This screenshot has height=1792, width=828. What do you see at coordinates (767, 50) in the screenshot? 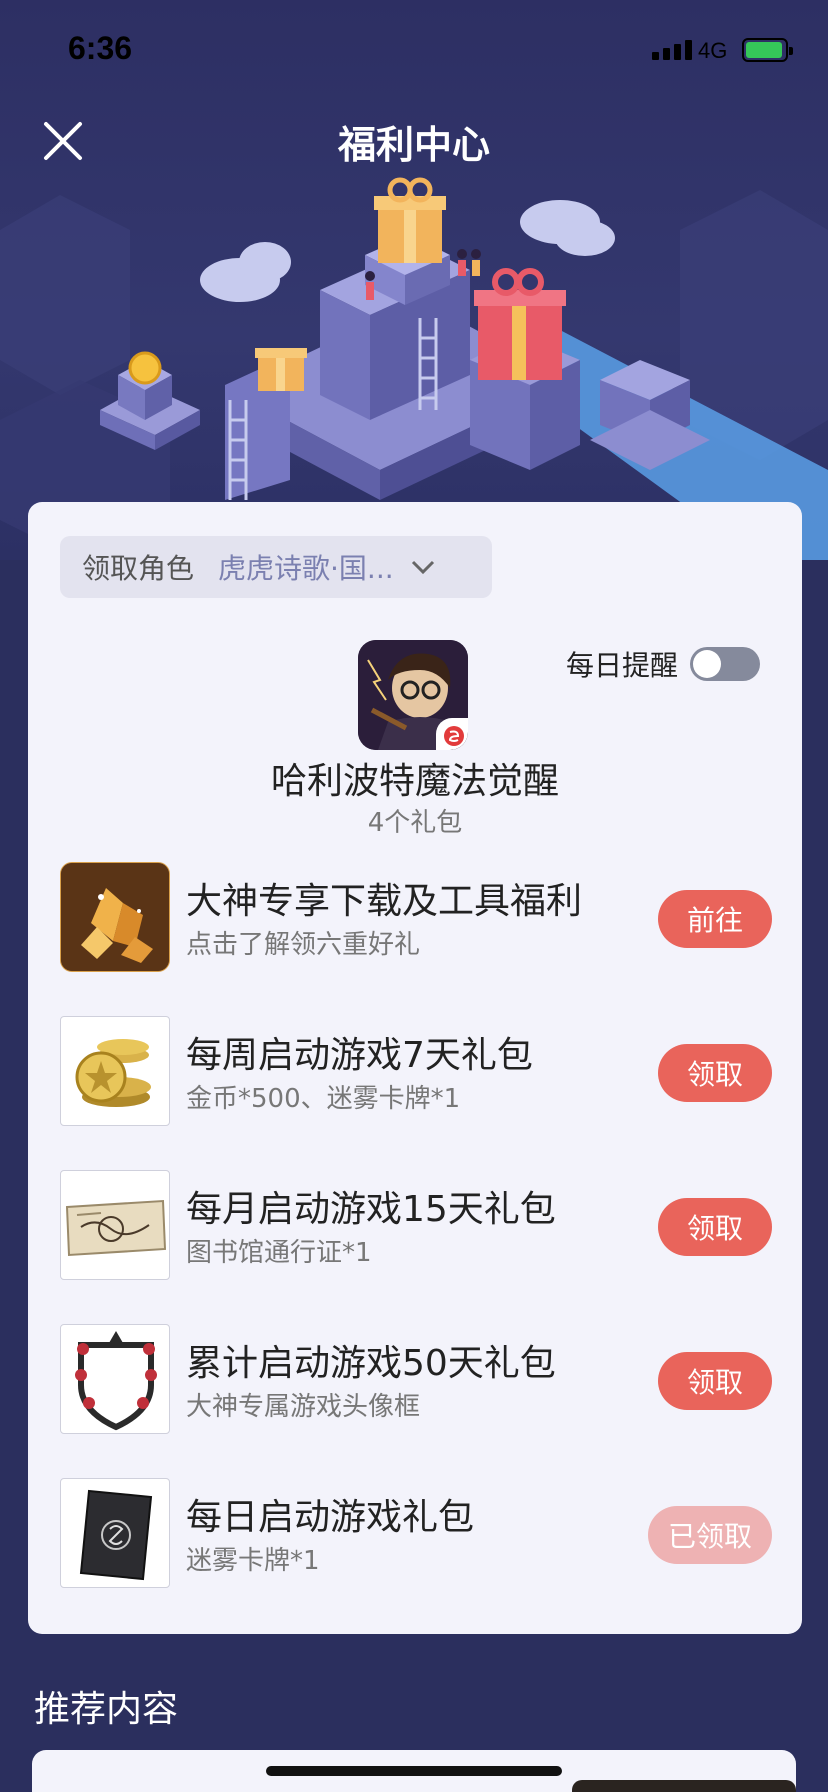
I see `battery-icon` at bounding box center [767, 50].